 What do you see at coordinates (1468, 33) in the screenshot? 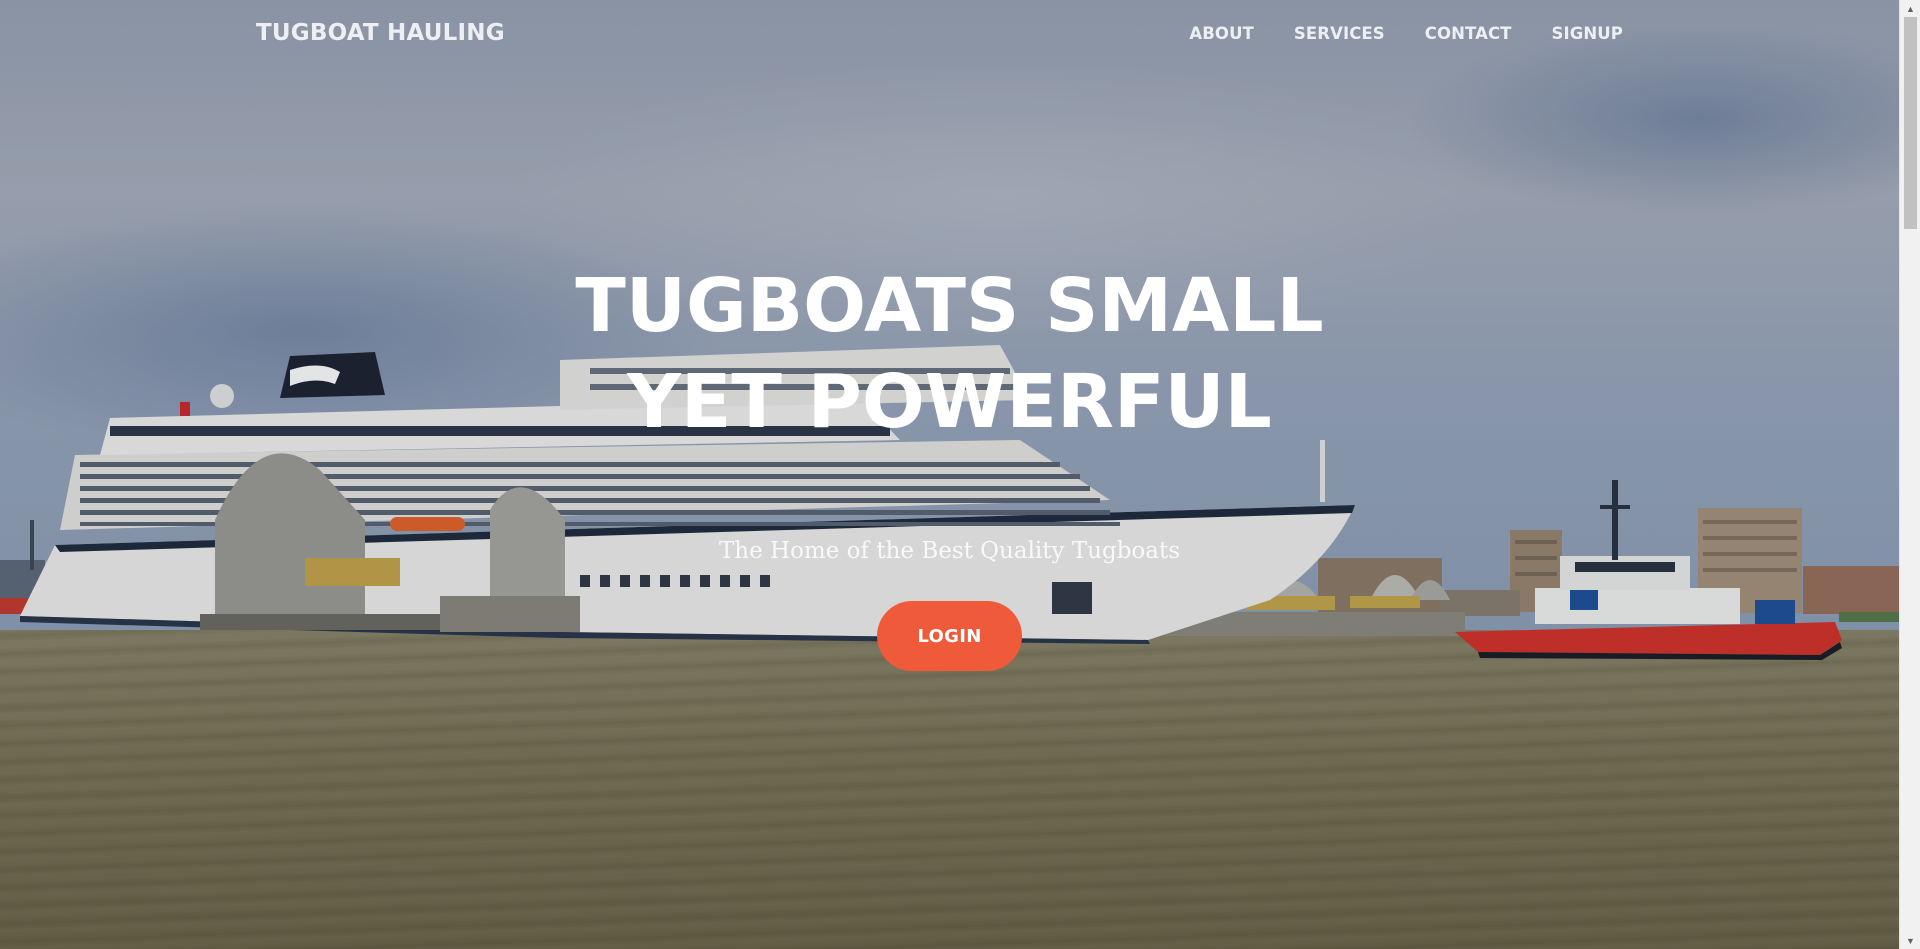
I see `nav-contact: CONTACT` at bounding box center [1468, 33].